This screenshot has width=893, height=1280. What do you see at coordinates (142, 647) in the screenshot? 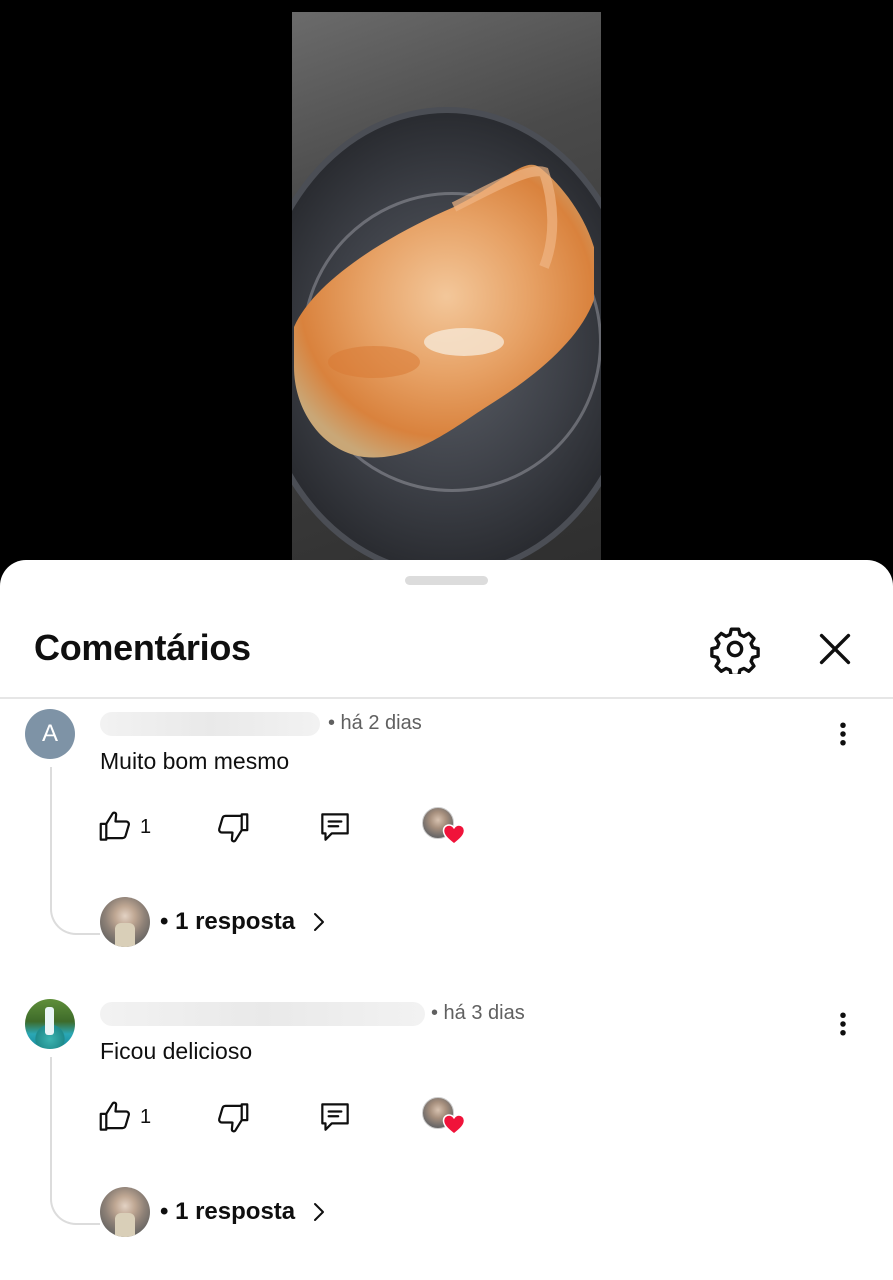
I see `comments-title: Comentários` at bounding box center [142, 647].